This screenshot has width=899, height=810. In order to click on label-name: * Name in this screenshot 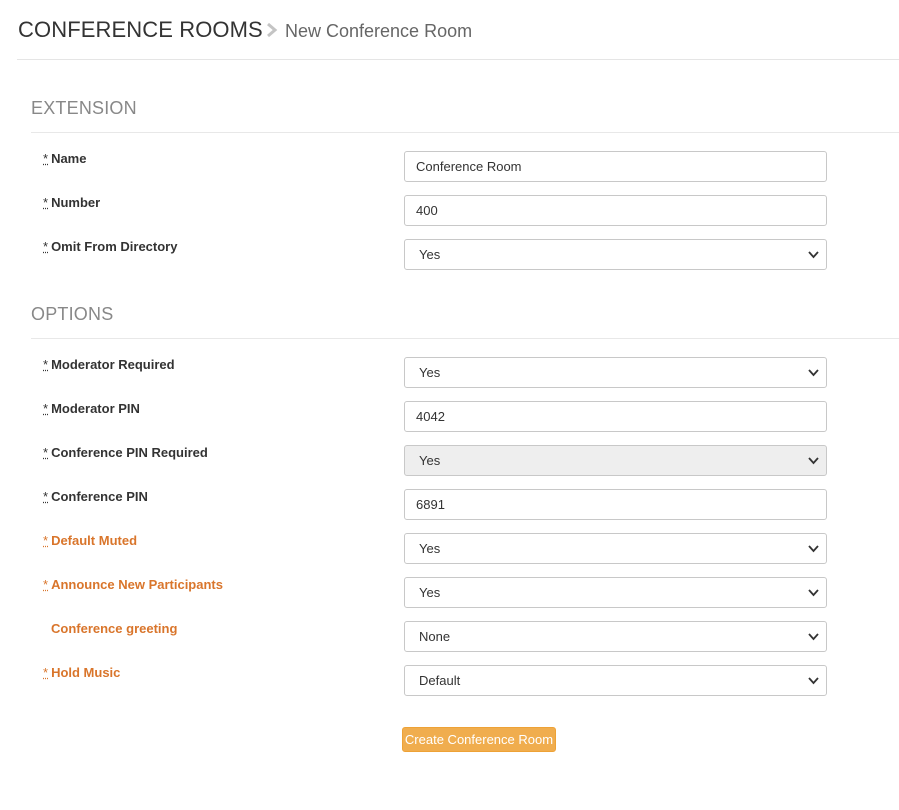, I will do `click(65, 158)`.